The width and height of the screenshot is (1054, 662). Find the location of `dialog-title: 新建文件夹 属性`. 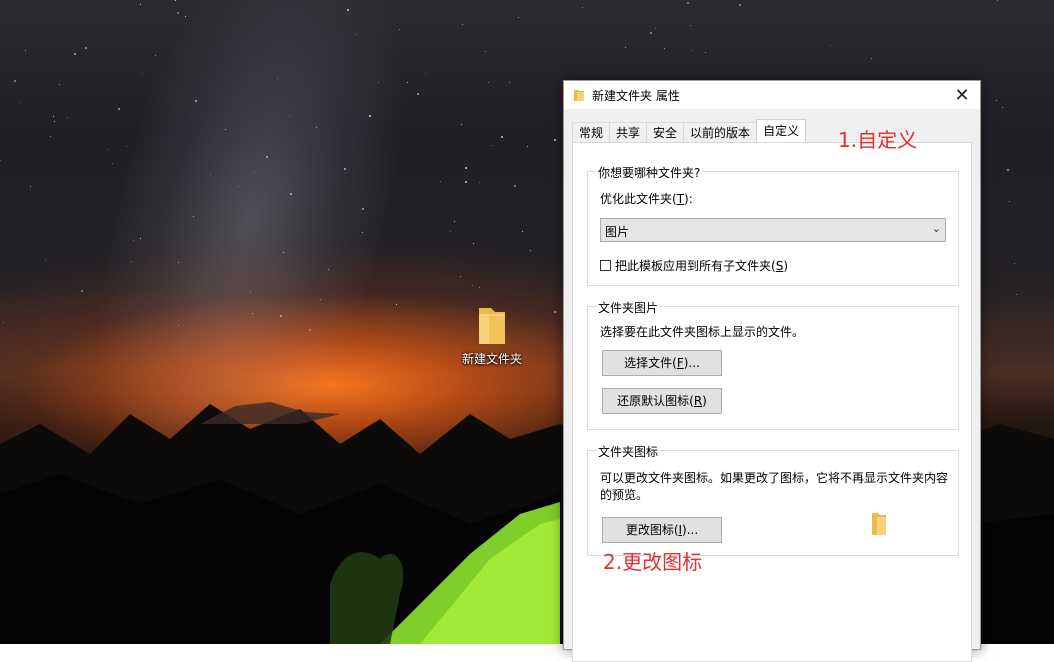

dialog-title: 新建文件夹 属性 is located at coordinates (636, 96).